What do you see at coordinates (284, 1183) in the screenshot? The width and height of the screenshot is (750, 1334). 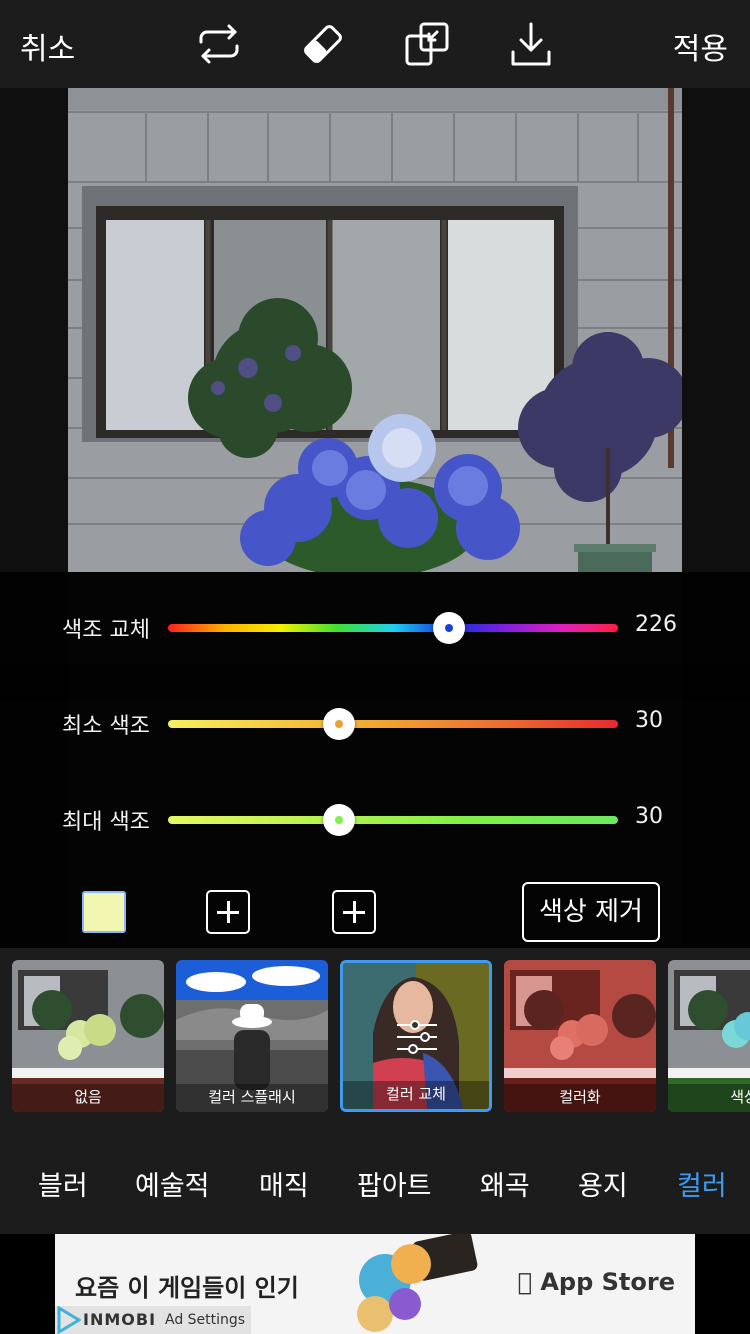 I see `category-magic: 매직` at bounding box center [284, 1183].